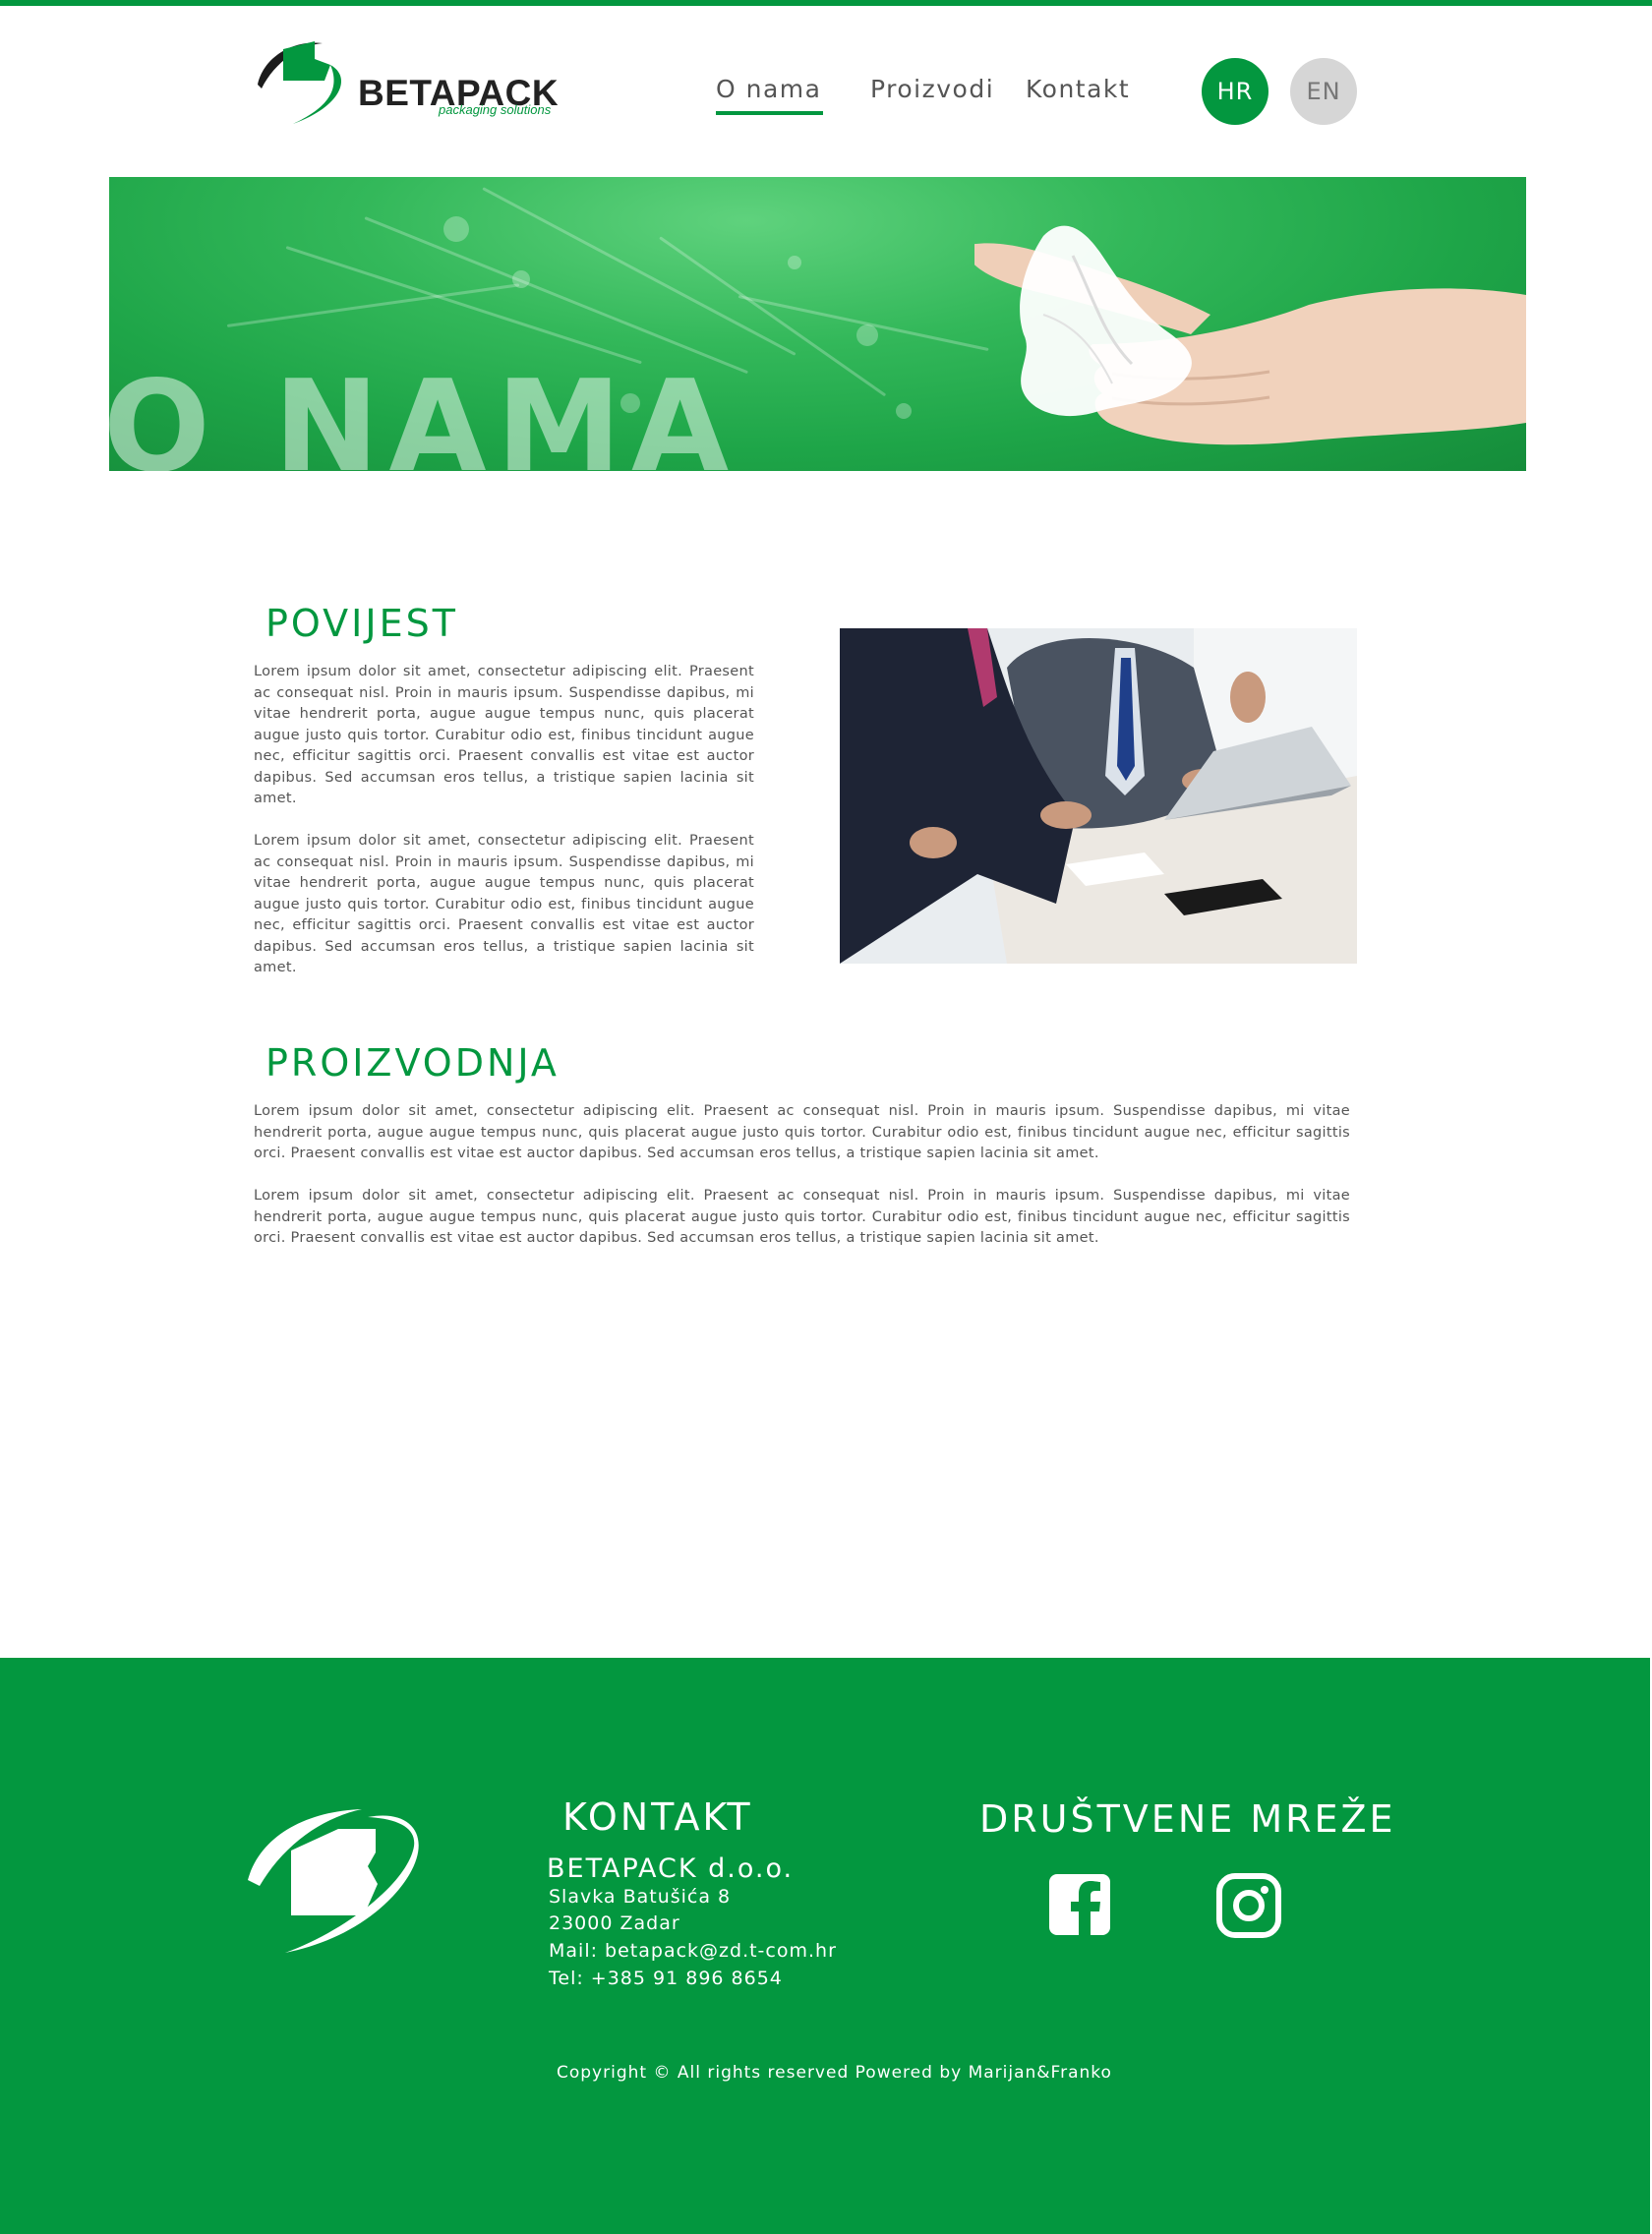 Image resolution: width=1652 pixels, height=2234 pixels. What do you see at coordinates (770, 95) in the screenshot?
I see `nav-item-o-nama: O nama` at bounding box center [770, 95].